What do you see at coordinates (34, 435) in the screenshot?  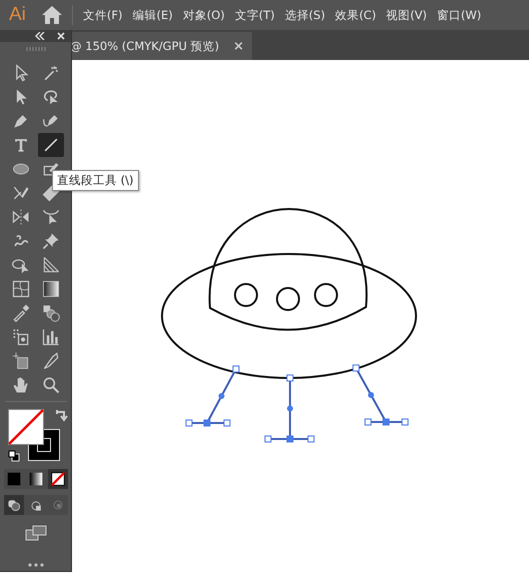 I see `fill-stroke-swatches` at bounding box center [34, 435].